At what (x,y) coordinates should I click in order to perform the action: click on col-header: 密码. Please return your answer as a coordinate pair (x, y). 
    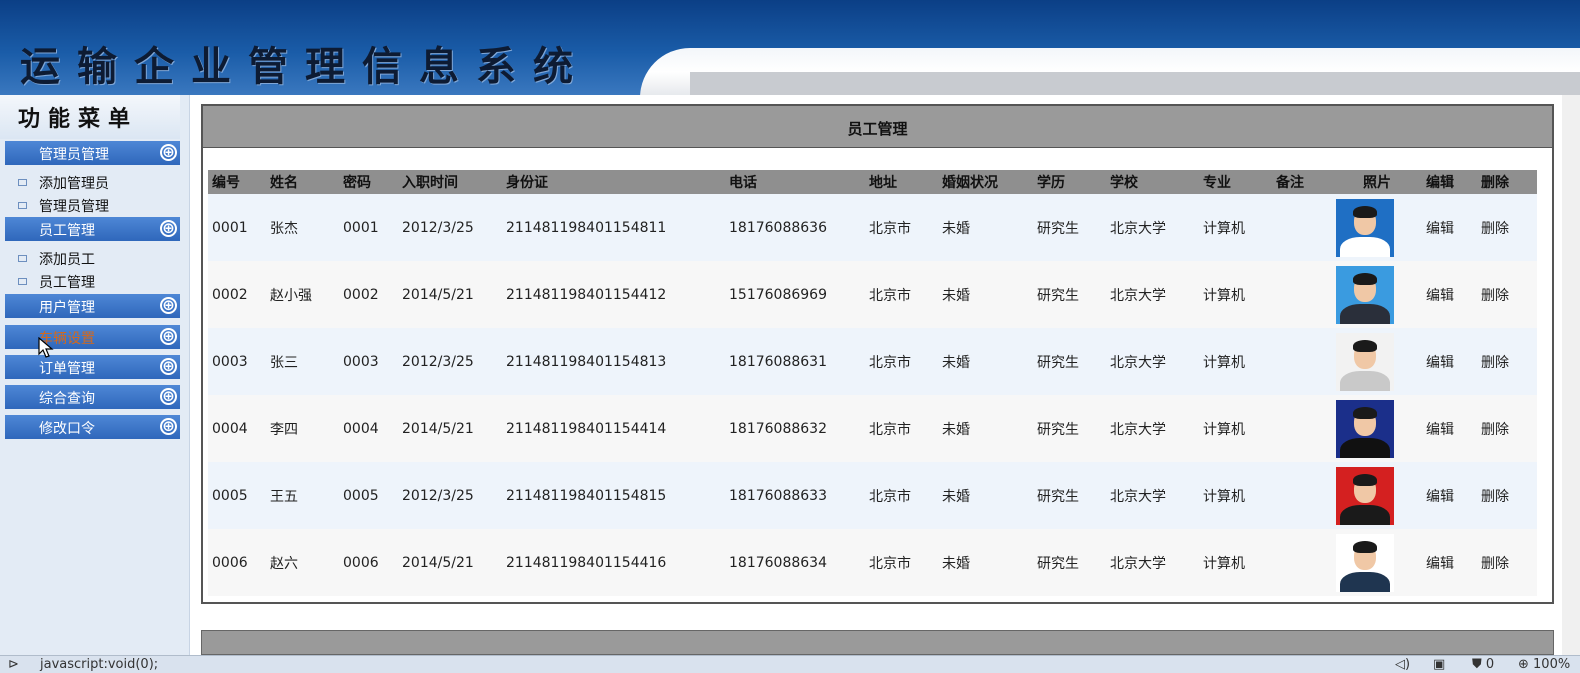
    Looking at the image, I should click on (368, 182).